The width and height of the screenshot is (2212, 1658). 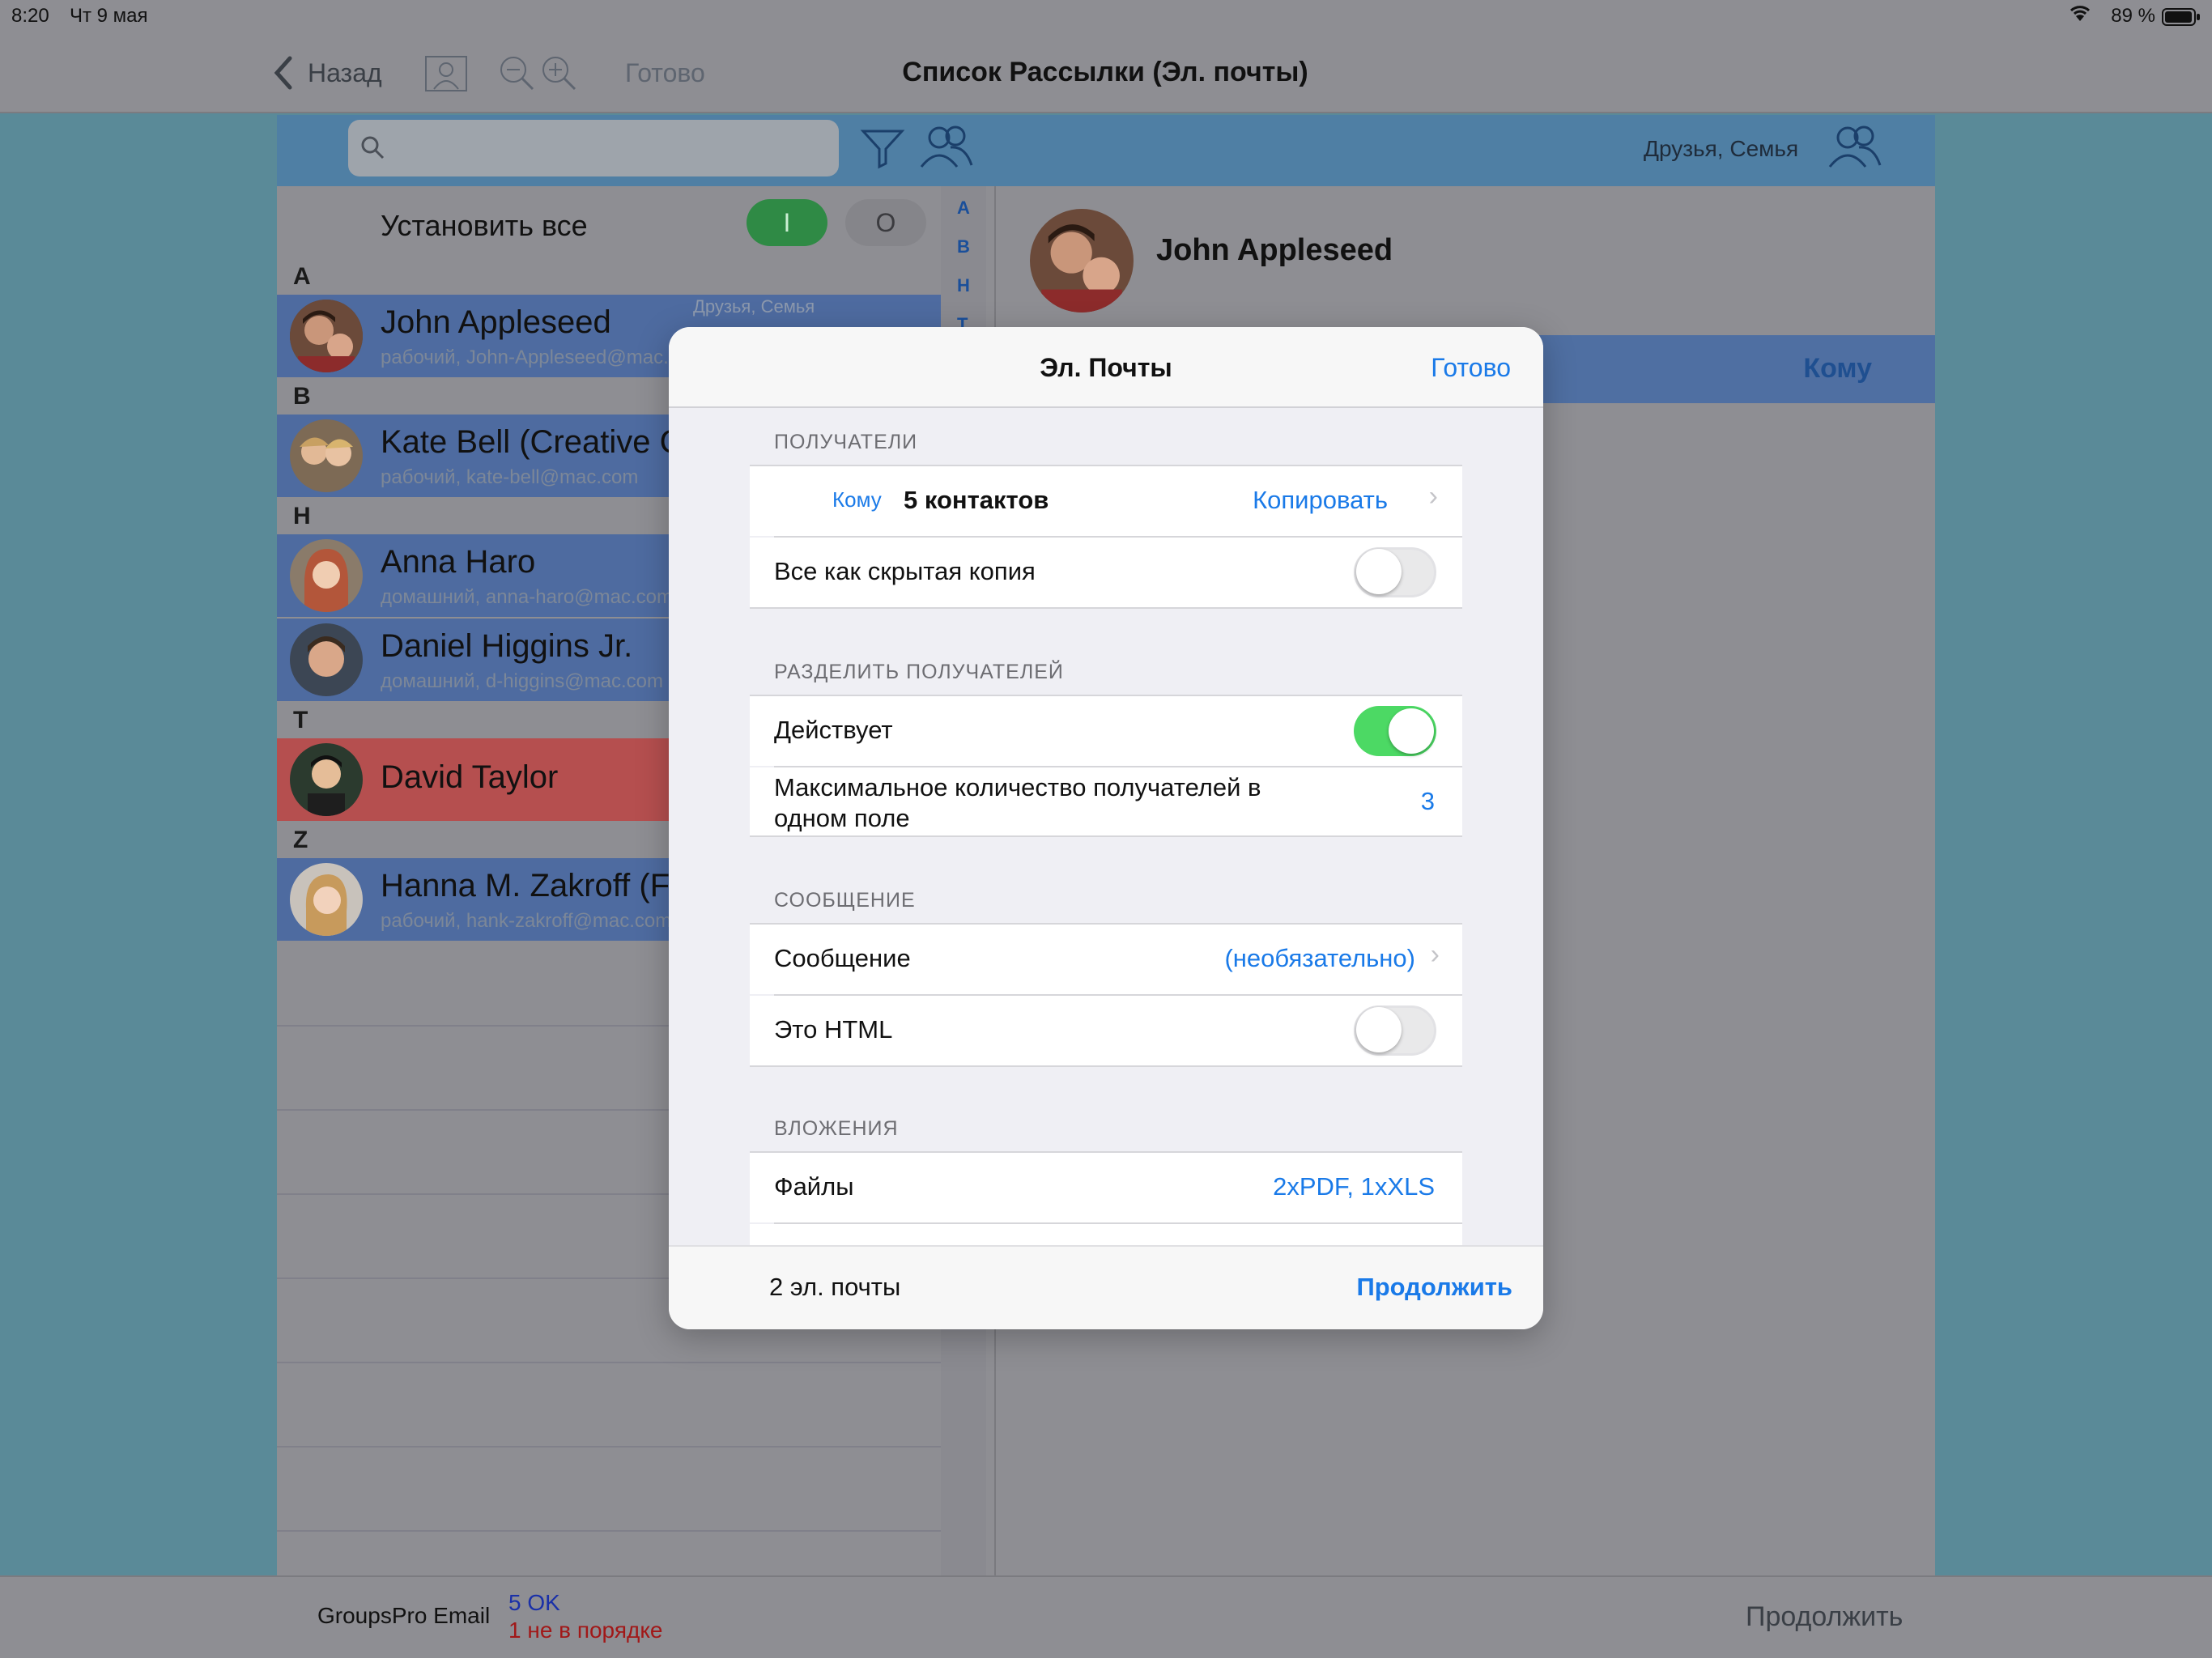 I want to click on status-bar: 8:20 Чт 9 мая 89 %, so click(x=1106, y=16).